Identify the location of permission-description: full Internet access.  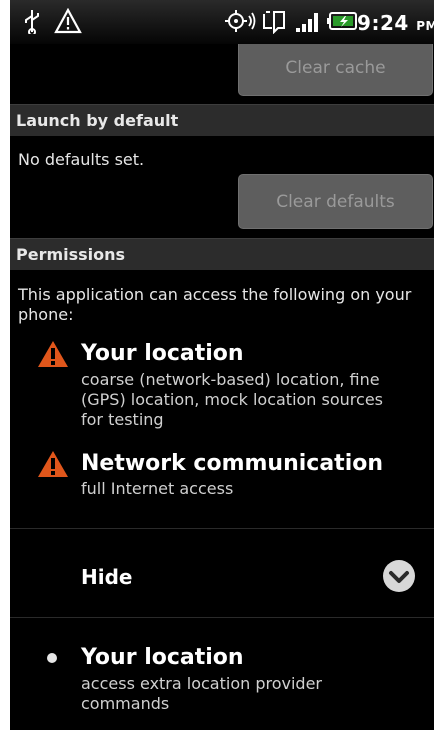
(157, 488).